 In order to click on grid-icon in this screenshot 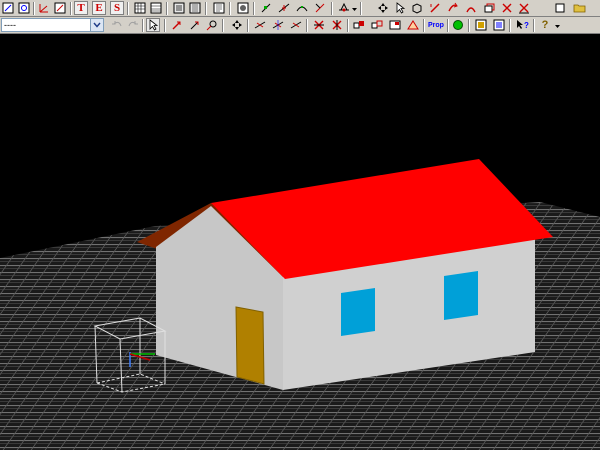, I will do `click(140, 8)`.